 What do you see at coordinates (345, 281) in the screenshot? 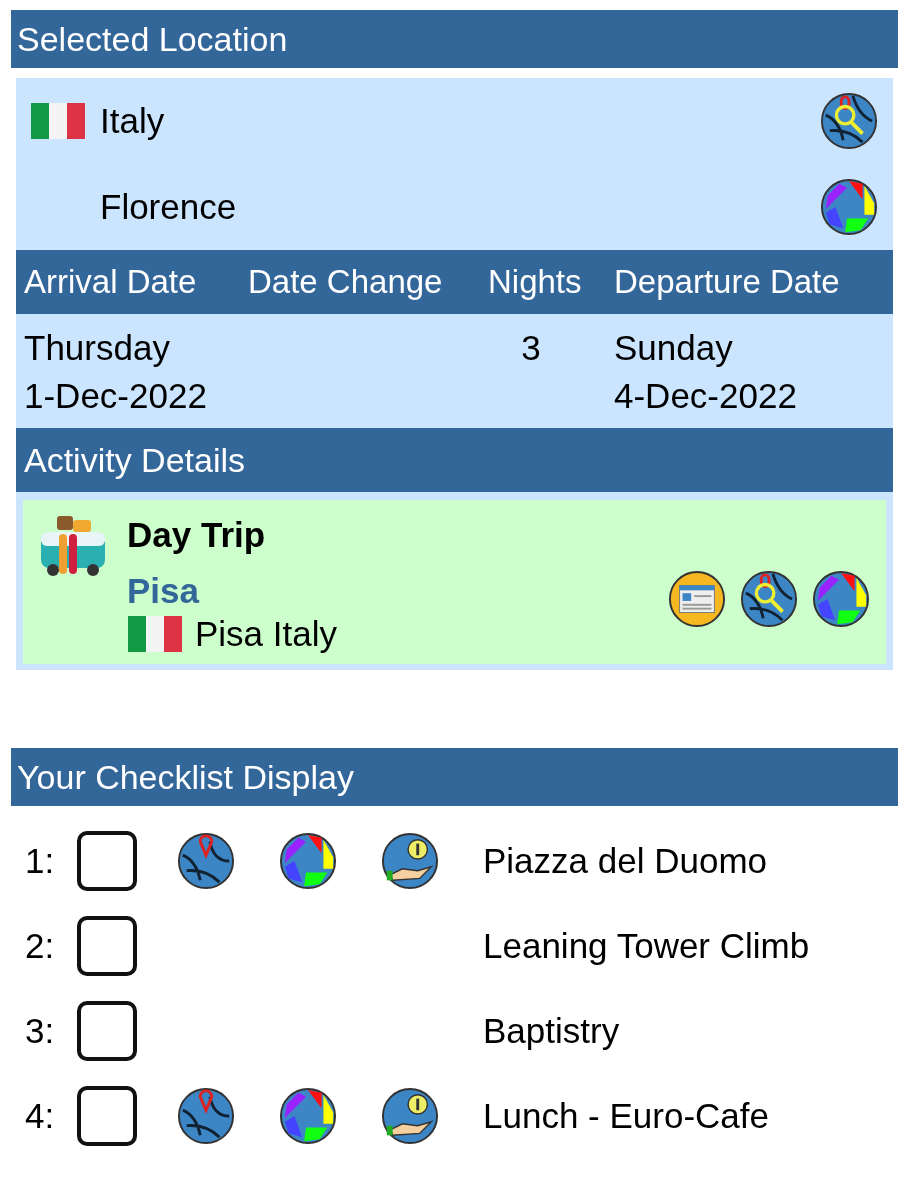
I see `column-header: Date Change` at bounding box center [345, 281].